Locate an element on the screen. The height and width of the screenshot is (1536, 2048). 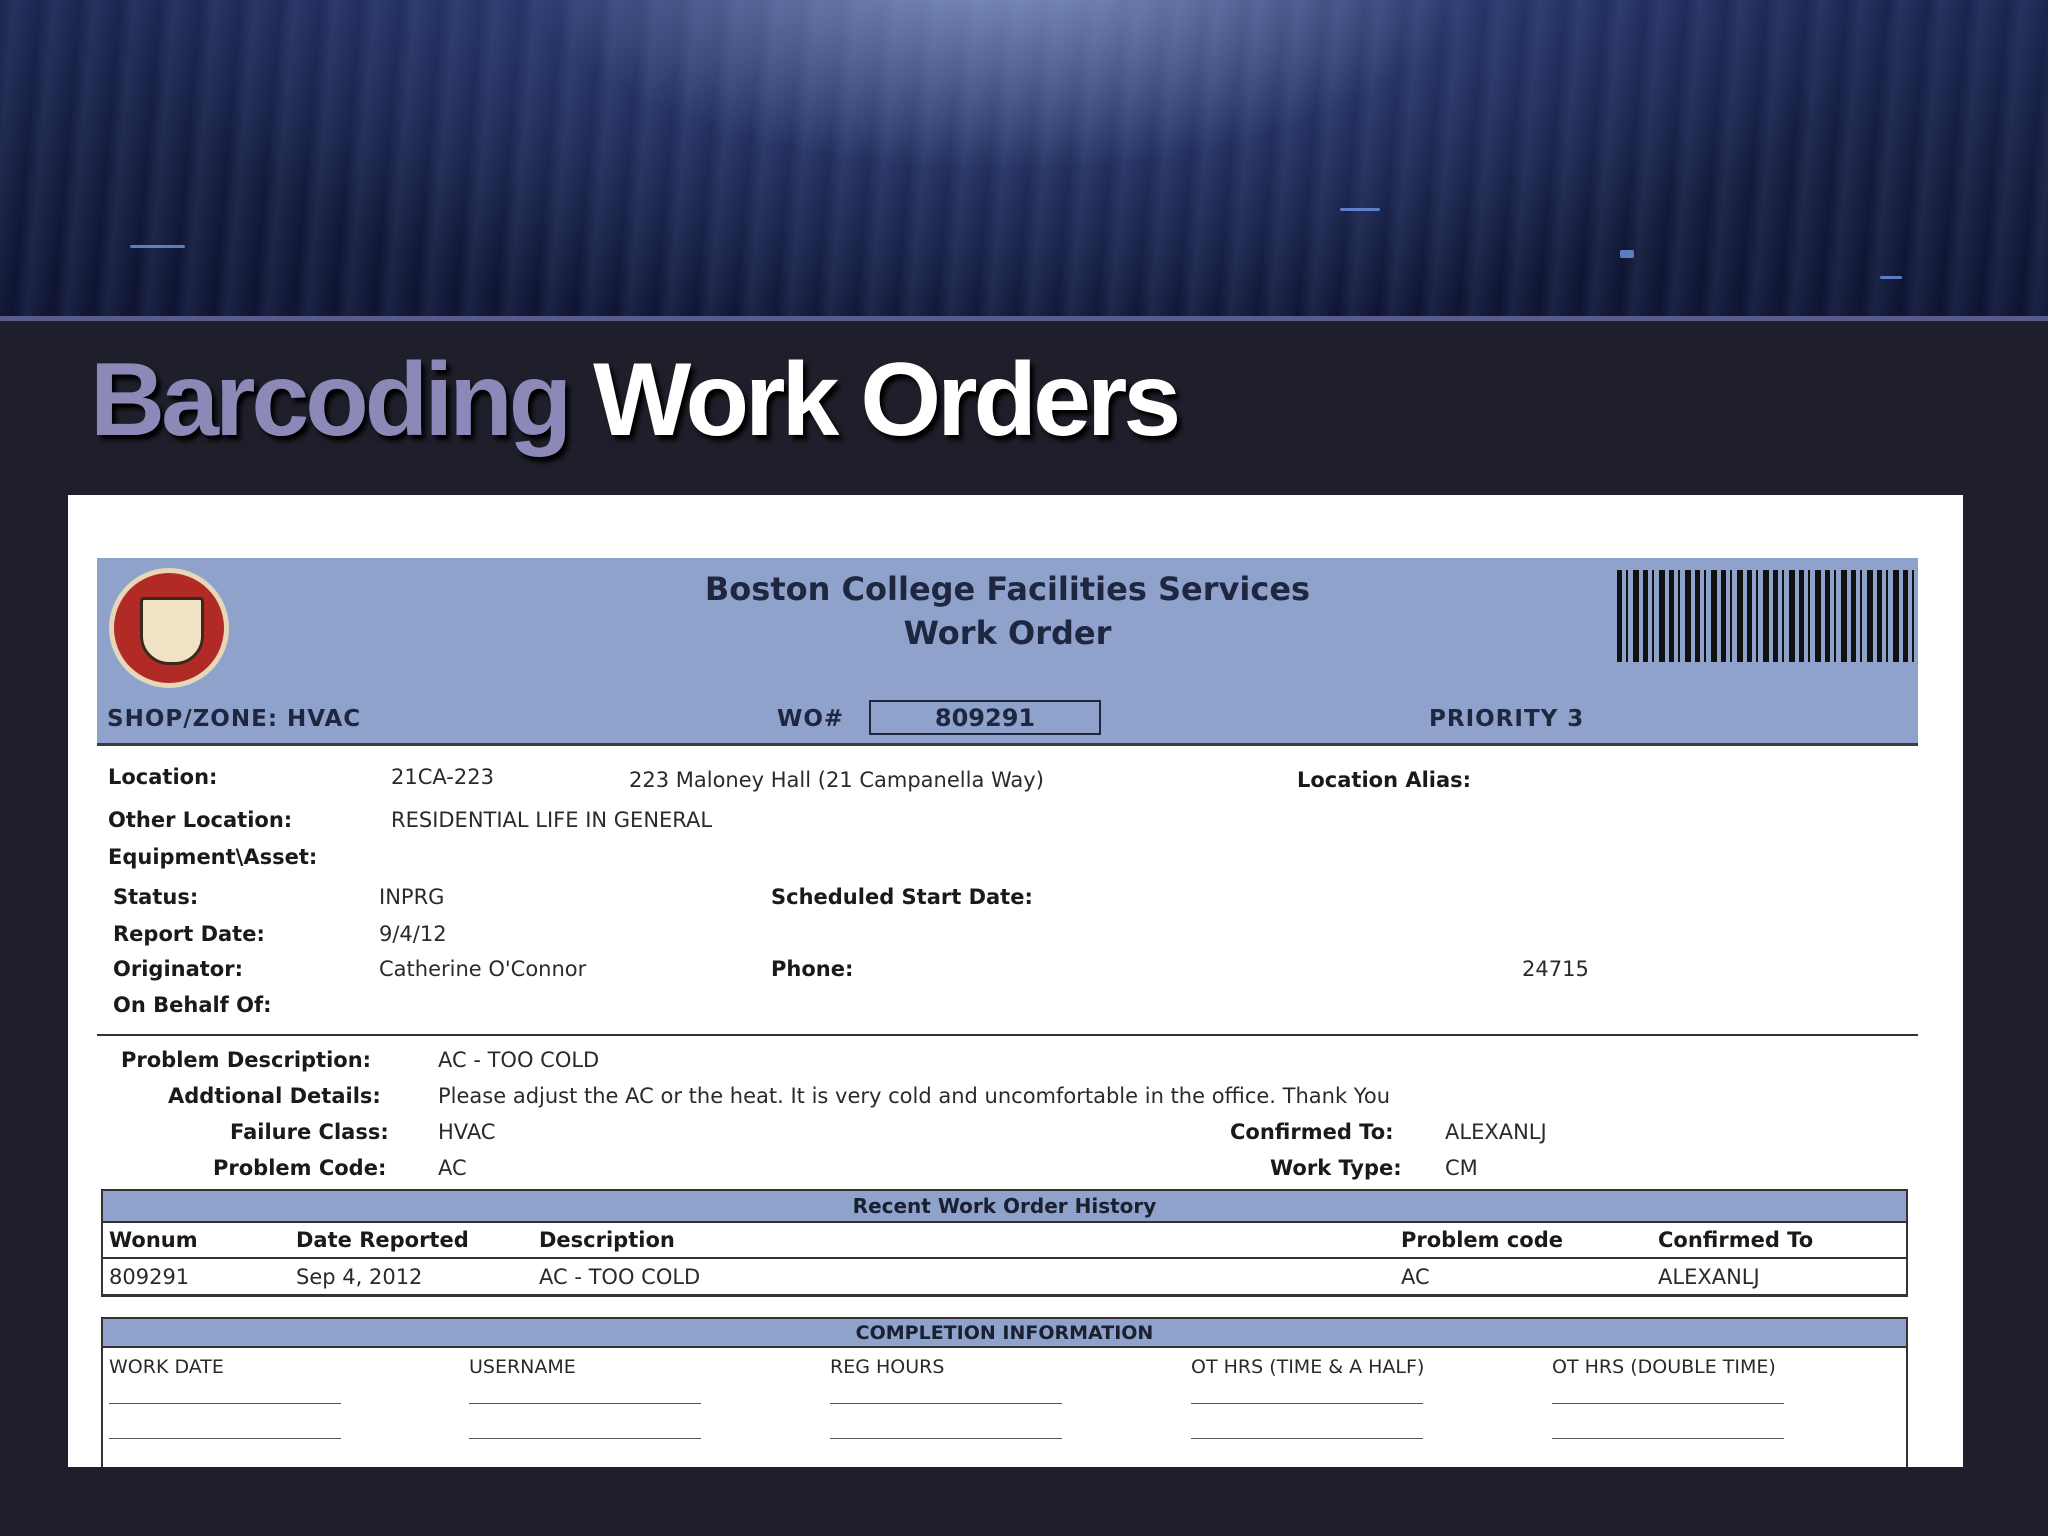
additional-details-label: Addtional Details: is located at coordinates (274, 1096).